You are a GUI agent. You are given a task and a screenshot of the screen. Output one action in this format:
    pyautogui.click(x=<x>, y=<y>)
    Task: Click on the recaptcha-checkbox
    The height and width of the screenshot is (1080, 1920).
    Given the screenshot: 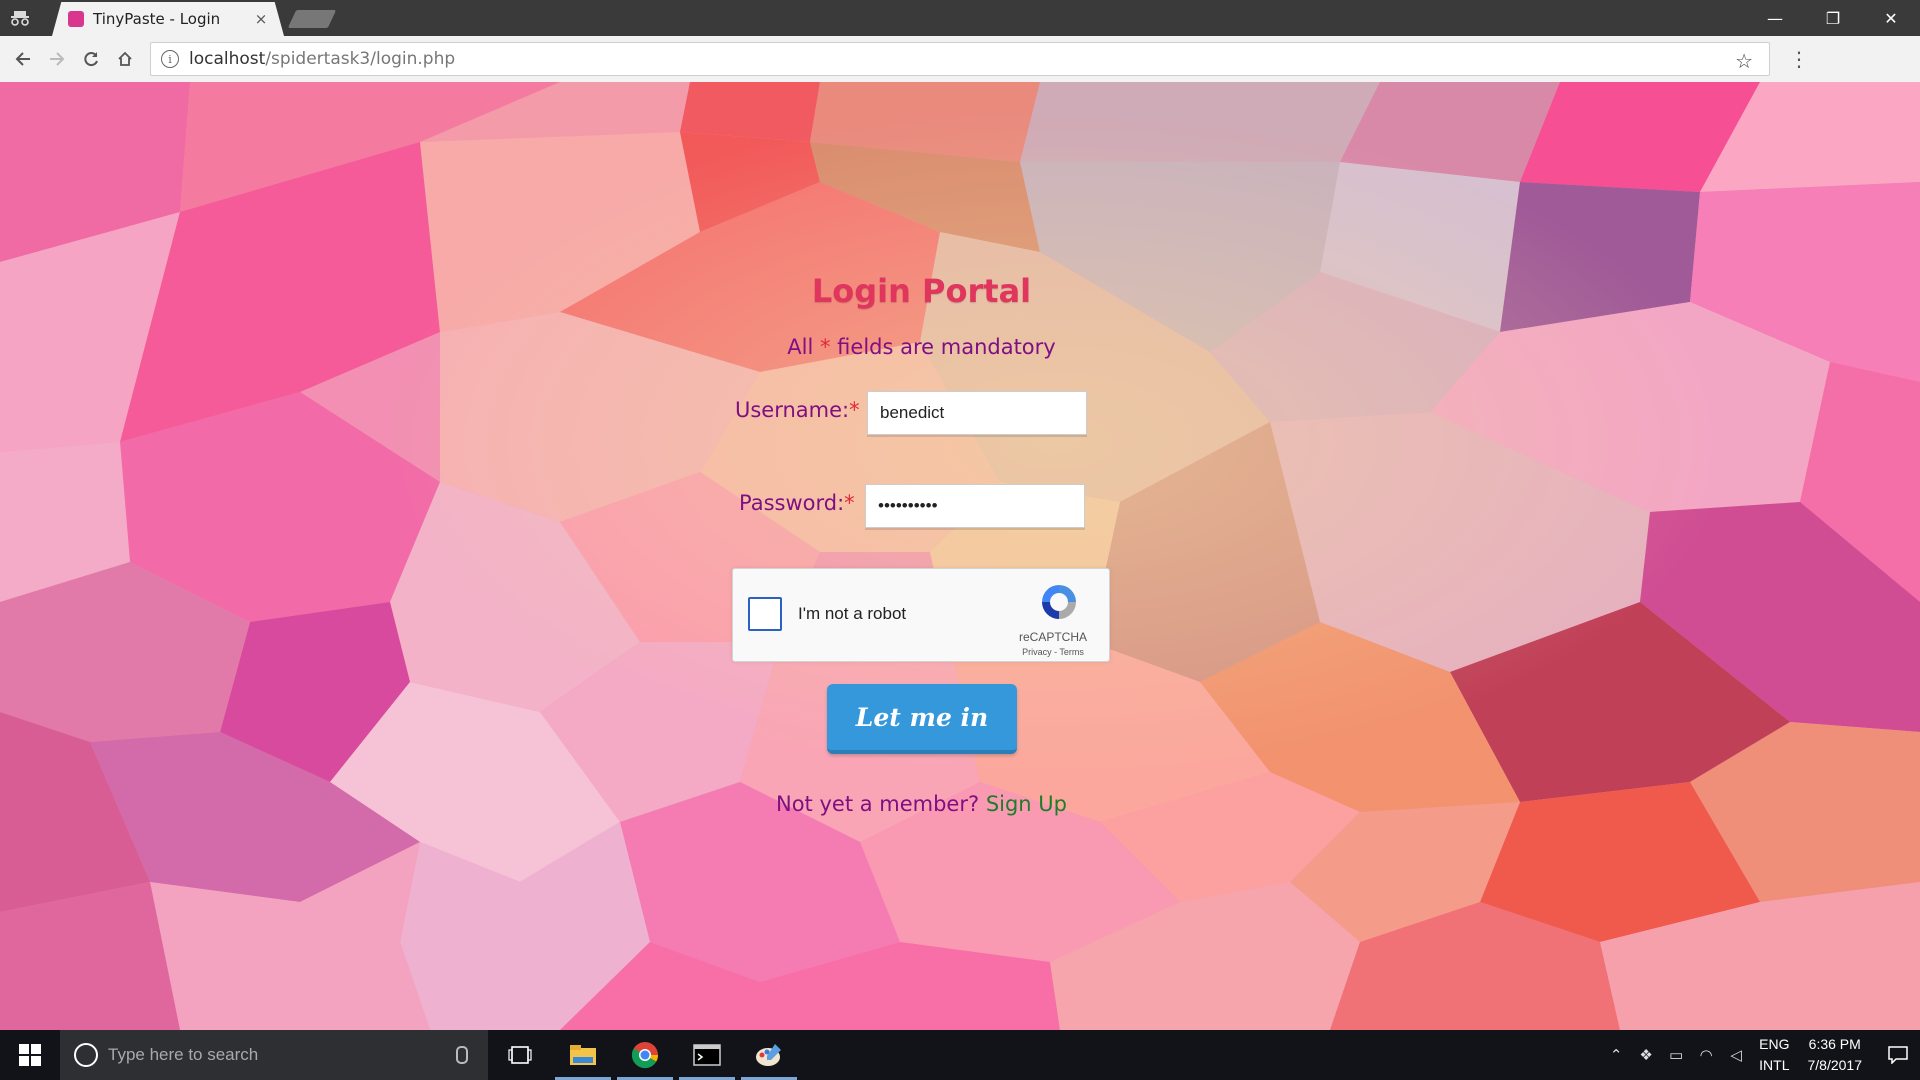 What is the action you would take?
    pyautogui.click(x=765, y=614)
    